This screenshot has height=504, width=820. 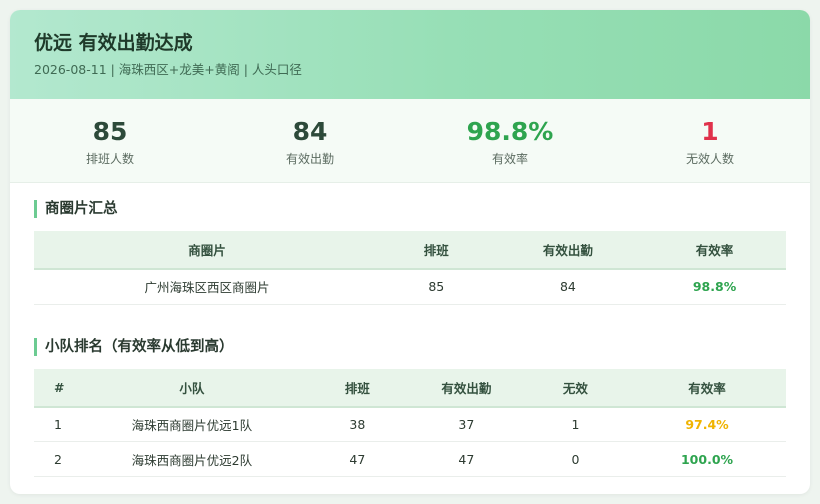 What do you see at coordinates (207, 250) in the screenshot?
I see `column-header: 商圈片` at bounding box center [207, 250].